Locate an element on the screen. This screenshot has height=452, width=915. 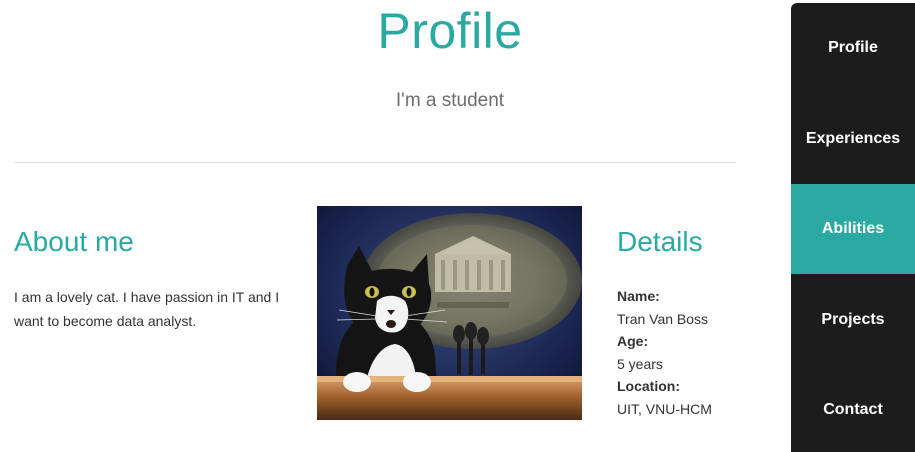
nav-item-label: Contact is located at coordinates (853, 409).